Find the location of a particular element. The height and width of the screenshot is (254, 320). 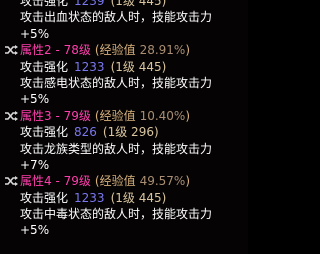

attribute-name: 属性2 - is located at coordinates (40, 50).